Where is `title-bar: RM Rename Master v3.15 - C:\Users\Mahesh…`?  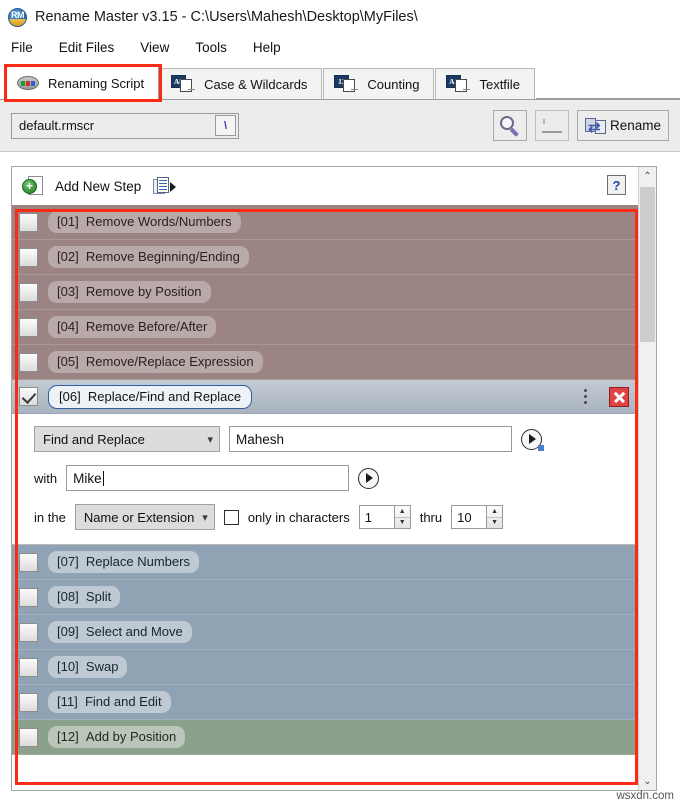
title-bar: RM Rename Master v3.15 - C:\Users\Mahesh… is located at coordinates (340, 17).